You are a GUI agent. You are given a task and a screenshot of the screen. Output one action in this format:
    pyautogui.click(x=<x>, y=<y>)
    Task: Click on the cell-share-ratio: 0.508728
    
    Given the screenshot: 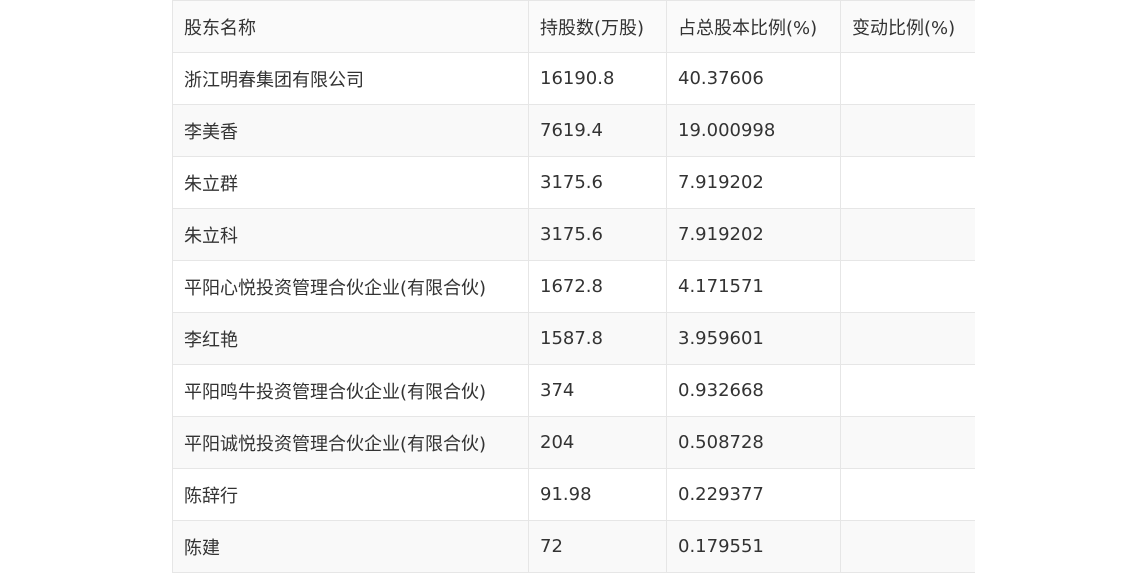 What is the action you would take?
    pyautogui.click(x=753, y=442)
    